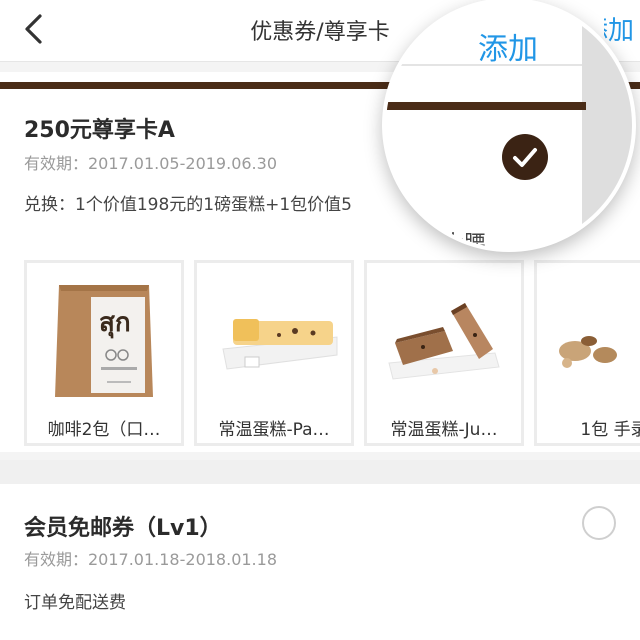  Describe the element at coordinates (150, 163) in the screenshot. I see `card-validity: 有效期：2017.01.05-2019.06.30` at that location.